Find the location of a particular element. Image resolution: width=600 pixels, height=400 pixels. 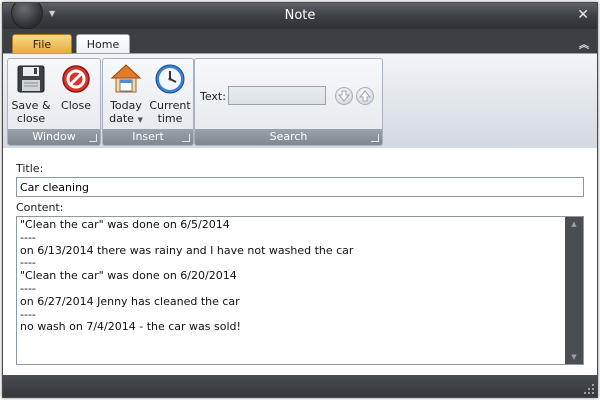

today-date-label-line1: Today is located at coordinates (126, 105).